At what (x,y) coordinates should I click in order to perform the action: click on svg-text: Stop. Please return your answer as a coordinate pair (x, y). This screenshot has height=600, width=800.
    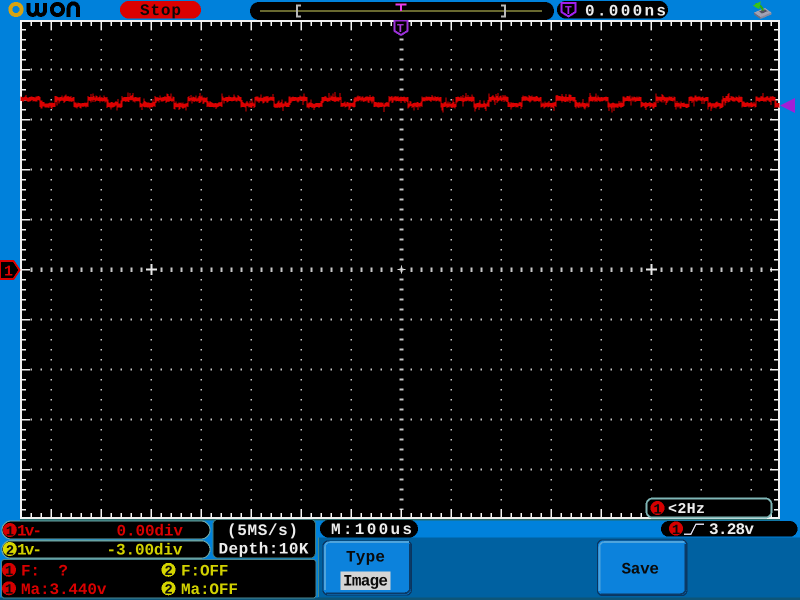
    Looking at the image, I should click on (160, 11).